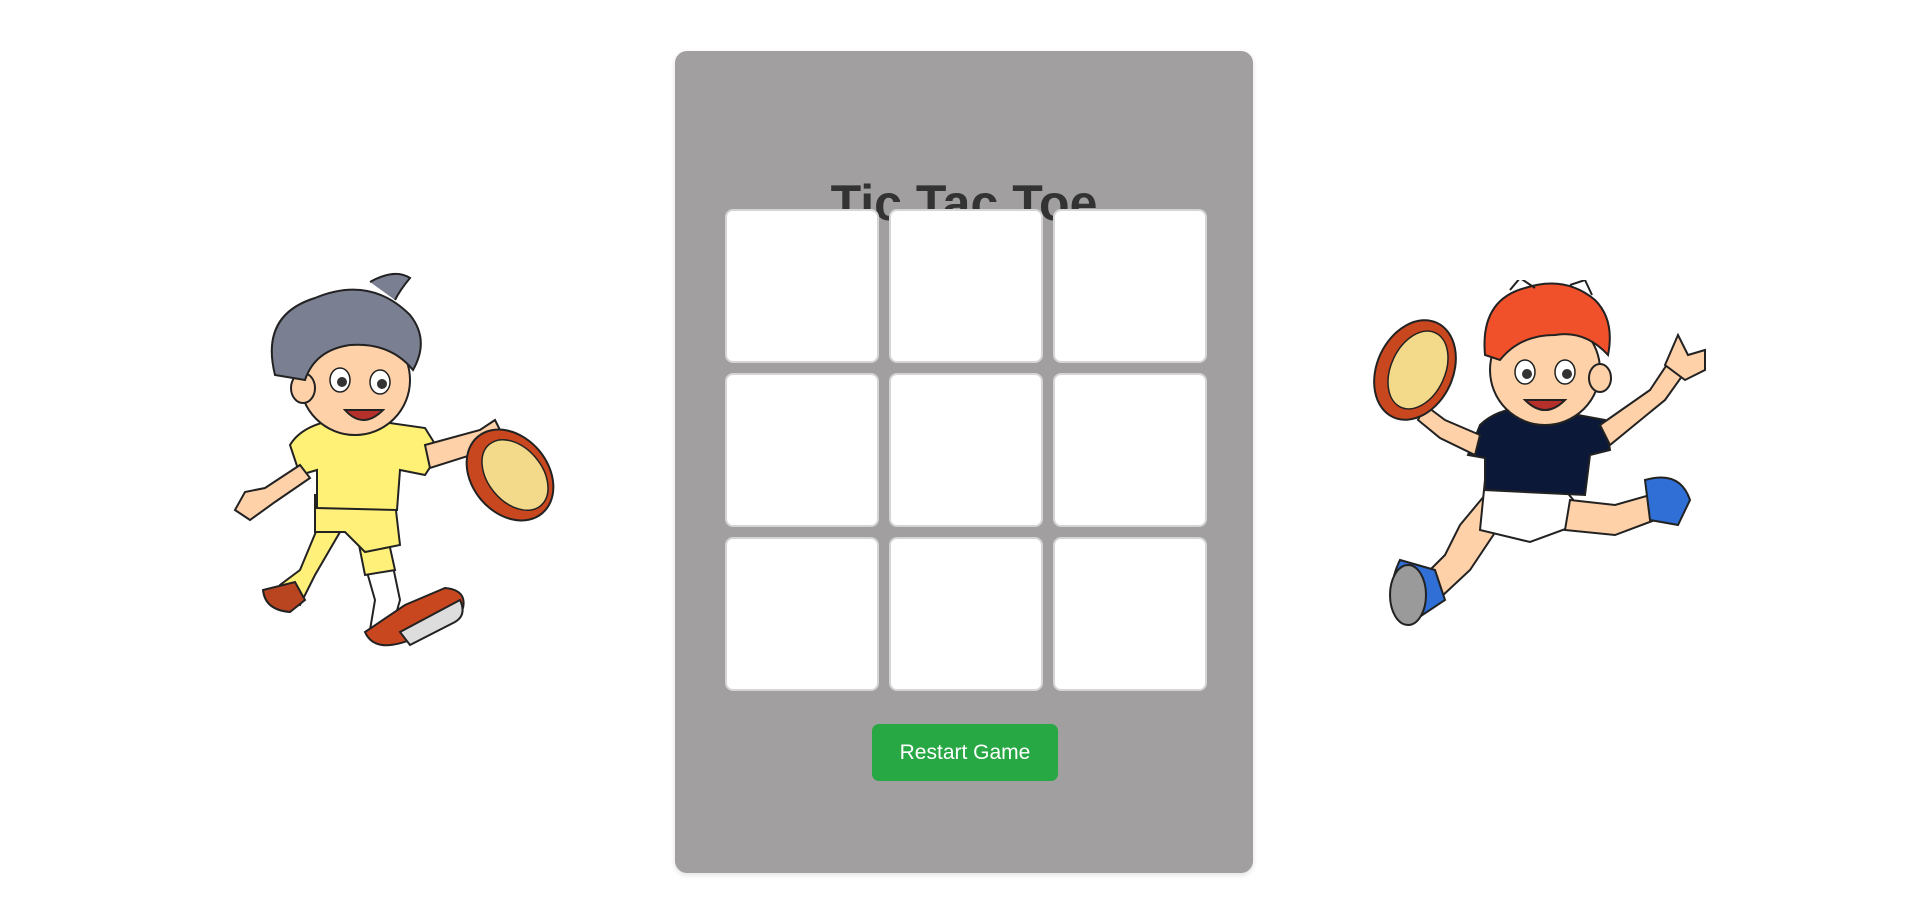  Describe the element at coordinates (1539, 453) in the screenshot. I see `rugby-player-right-icon` at that location.